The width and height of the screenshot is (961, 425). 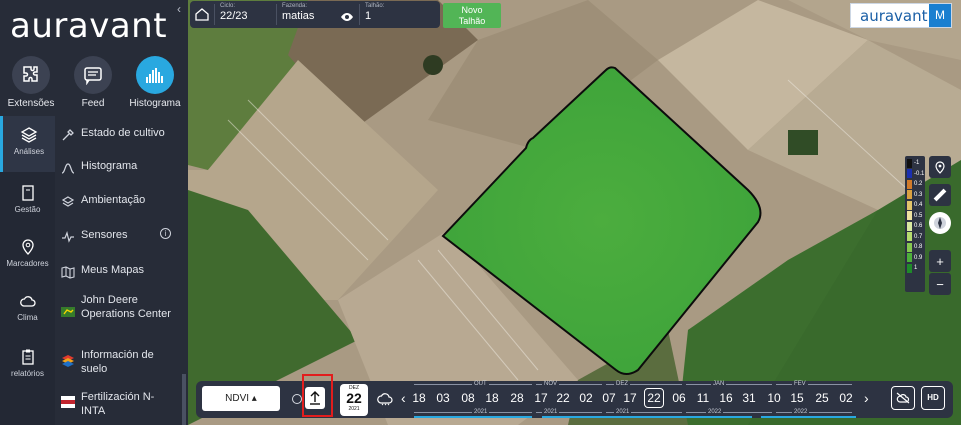 I want to click on visibility-toggle, so click(x=347, y=15).